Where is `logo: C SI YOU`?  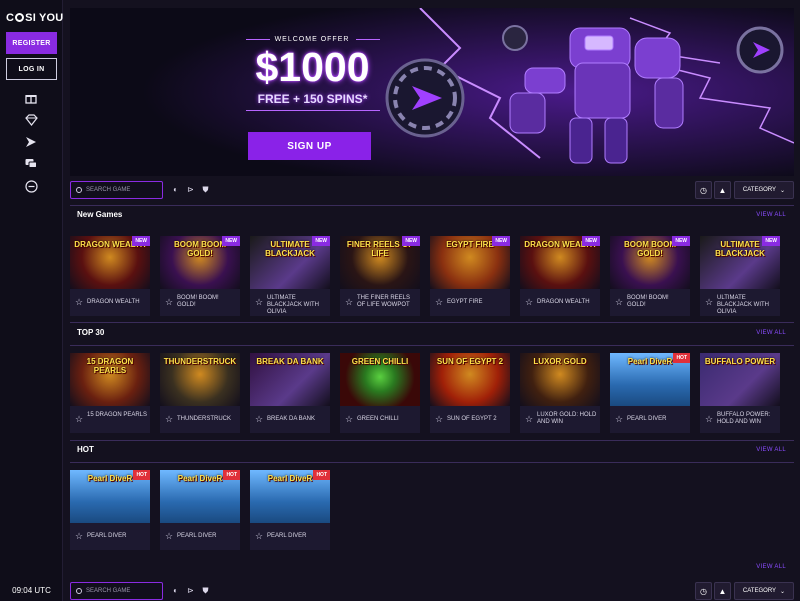 logo: C SI YOU is located at coordinates (34, 18).